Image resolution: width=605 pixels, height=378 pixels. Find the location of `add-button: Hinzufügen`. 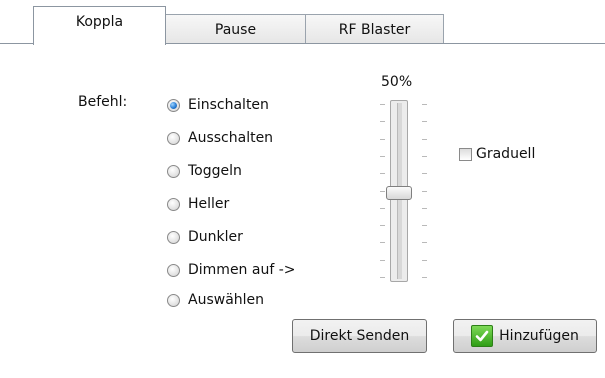

add-button: Hinzufügen is located at coordinates (525, 336).